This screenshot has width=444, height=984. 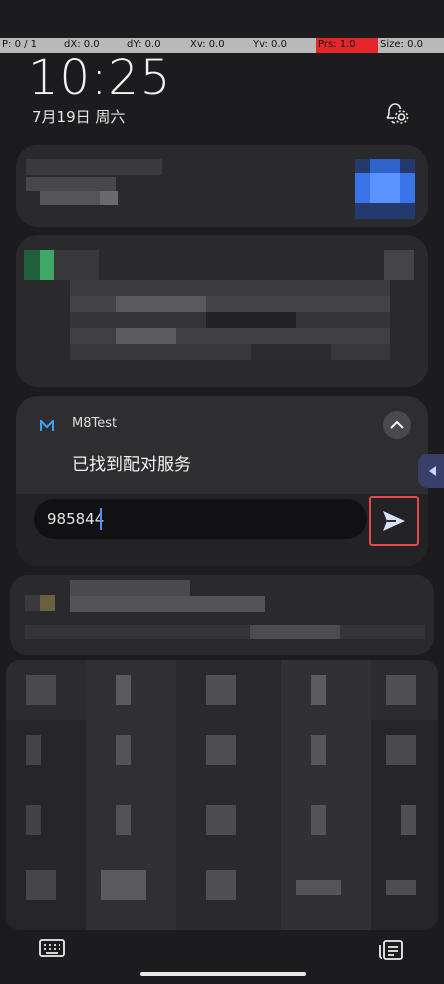 I want to click on debug-pointer-count: P: 0 / 1, so click(x=20, y=44).